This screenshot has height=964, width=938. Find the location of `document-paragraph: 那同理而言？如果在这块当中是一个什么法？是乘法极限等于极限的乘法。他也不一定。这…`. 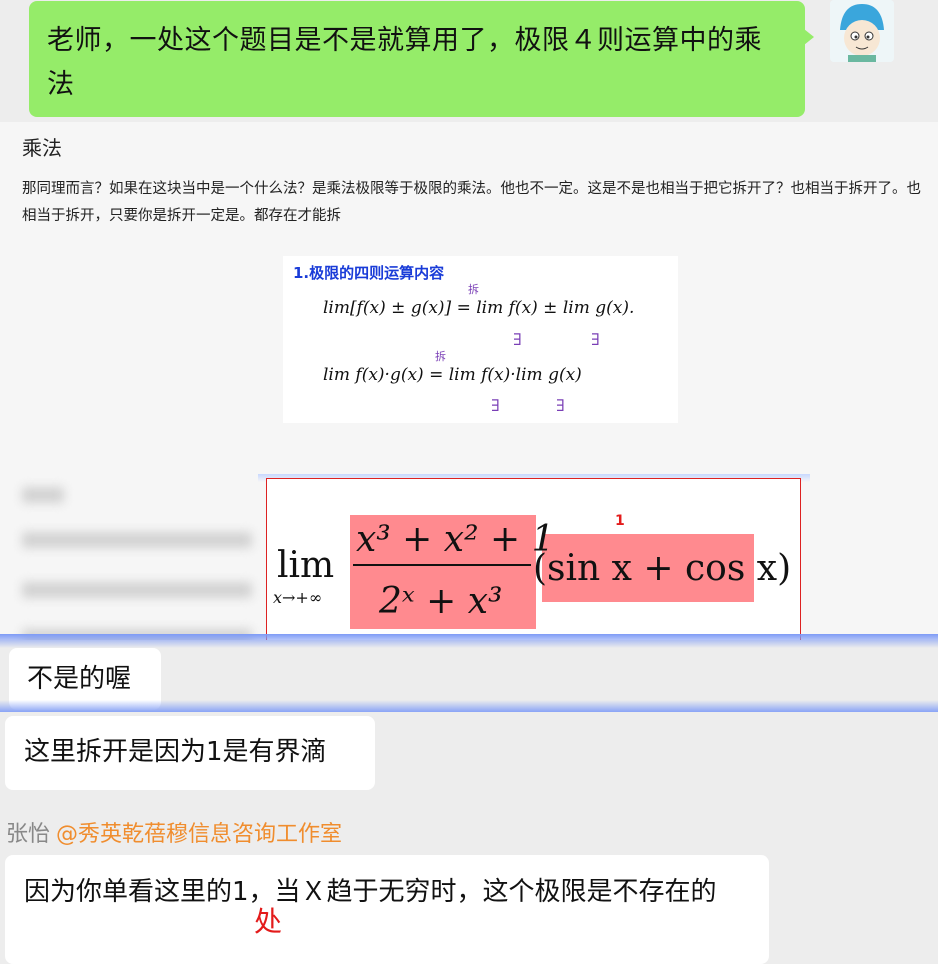

document-paragraph: 那同理而言？如果在这块当中是一个什么法？是乘法极限等于极限的乘法。他也不一定。这… is located at coordinates (471, 202).